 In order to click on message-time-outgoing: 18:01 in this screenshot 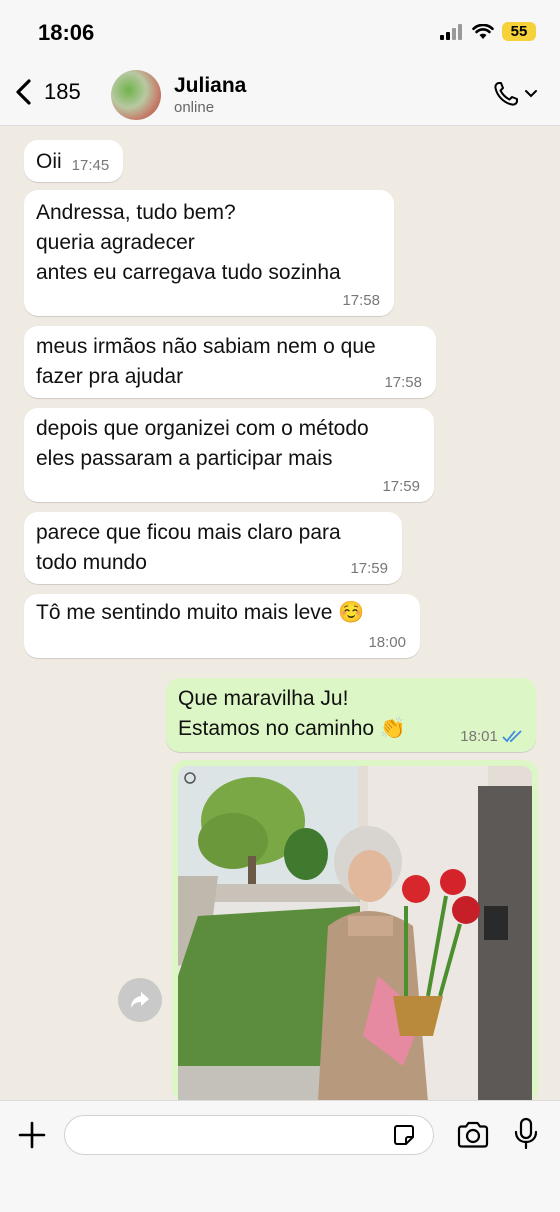, I will do `click(492, 737)`.